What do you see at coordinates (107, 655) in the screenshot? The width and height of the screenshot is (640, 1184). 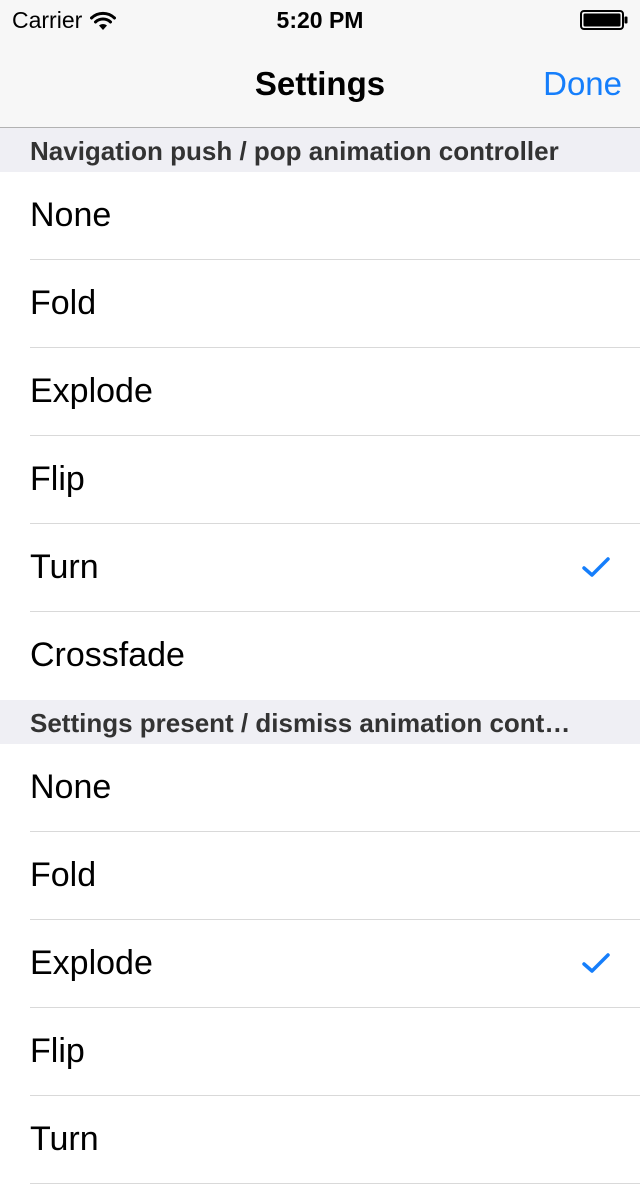 I see `list-item-label: Crossfade` at bounding box center [107, 655].